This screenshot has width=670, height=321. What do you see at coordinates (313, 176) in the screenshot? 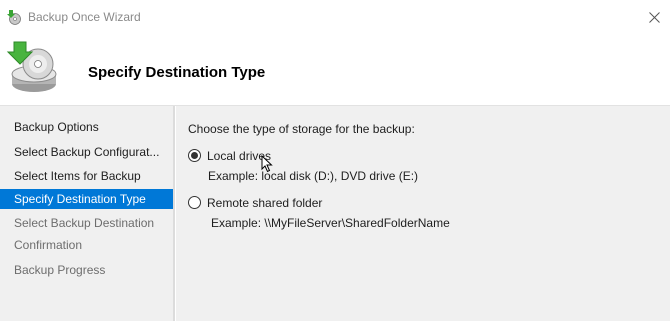
I see `local-drives-example: Example: local disk (D:), DVD drive (E:)` at bounding box center [313, 176].